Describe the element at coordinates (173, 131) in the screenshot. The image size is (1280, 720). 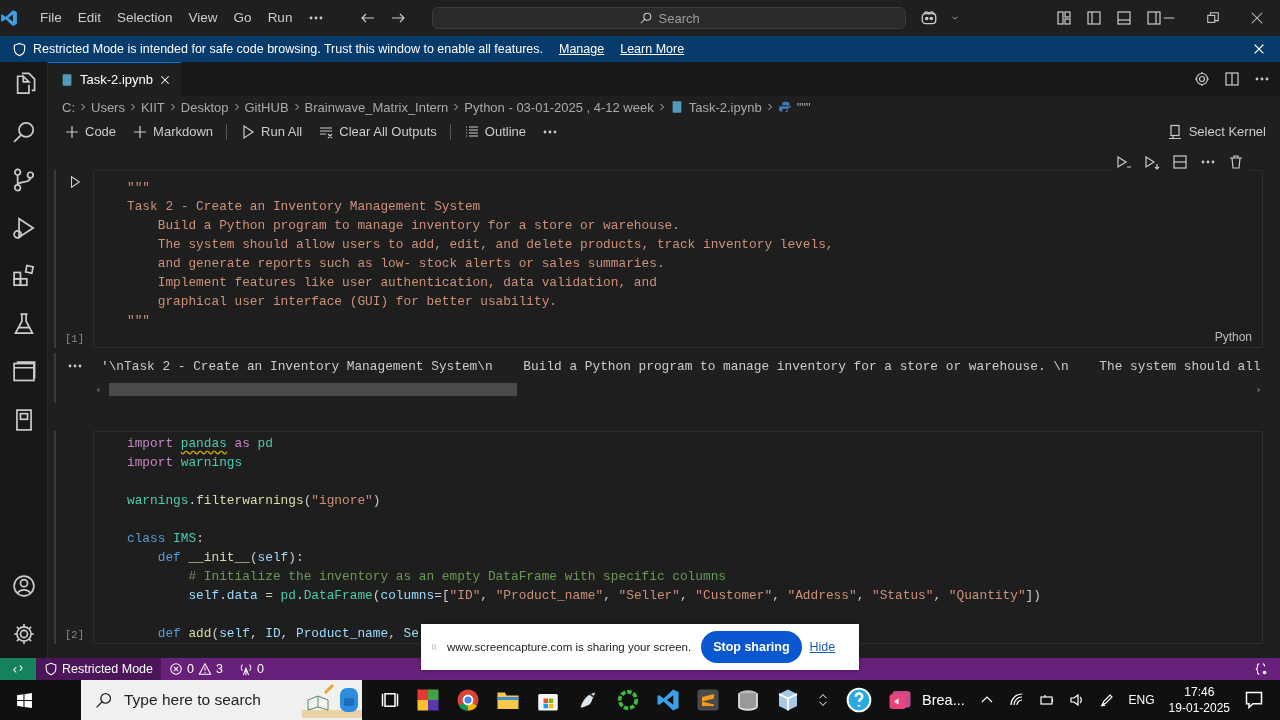
I see `toolbar-button: Markdown` at that location.